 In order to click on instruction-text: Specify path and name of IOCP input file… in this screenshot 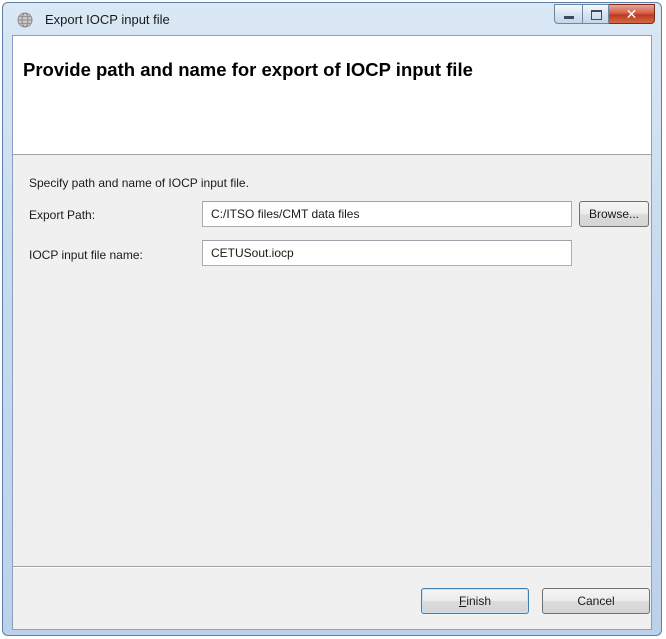, I will do `click(139, 183)`.